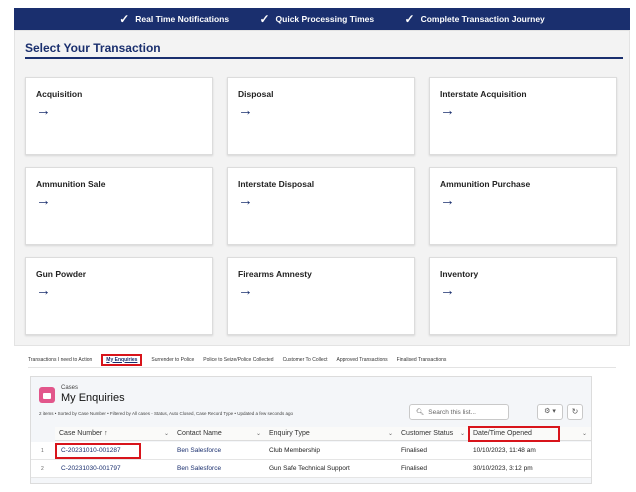 The image size is (636, 492). Describe the element at coordinates (482, 19) in the screenshot. I see `banner-item-label: Complete Transaction Journey` at that location.